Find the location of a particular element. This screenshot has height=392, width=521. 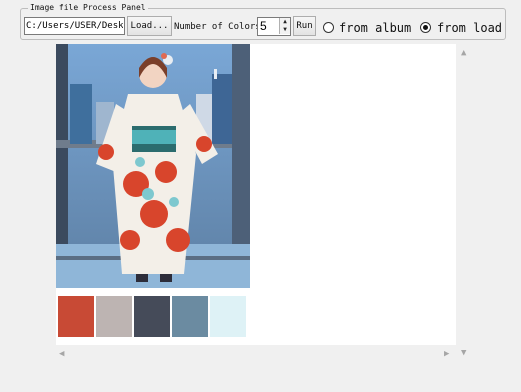

radio-from-album-label: from album is located at coordinates (375, 28).